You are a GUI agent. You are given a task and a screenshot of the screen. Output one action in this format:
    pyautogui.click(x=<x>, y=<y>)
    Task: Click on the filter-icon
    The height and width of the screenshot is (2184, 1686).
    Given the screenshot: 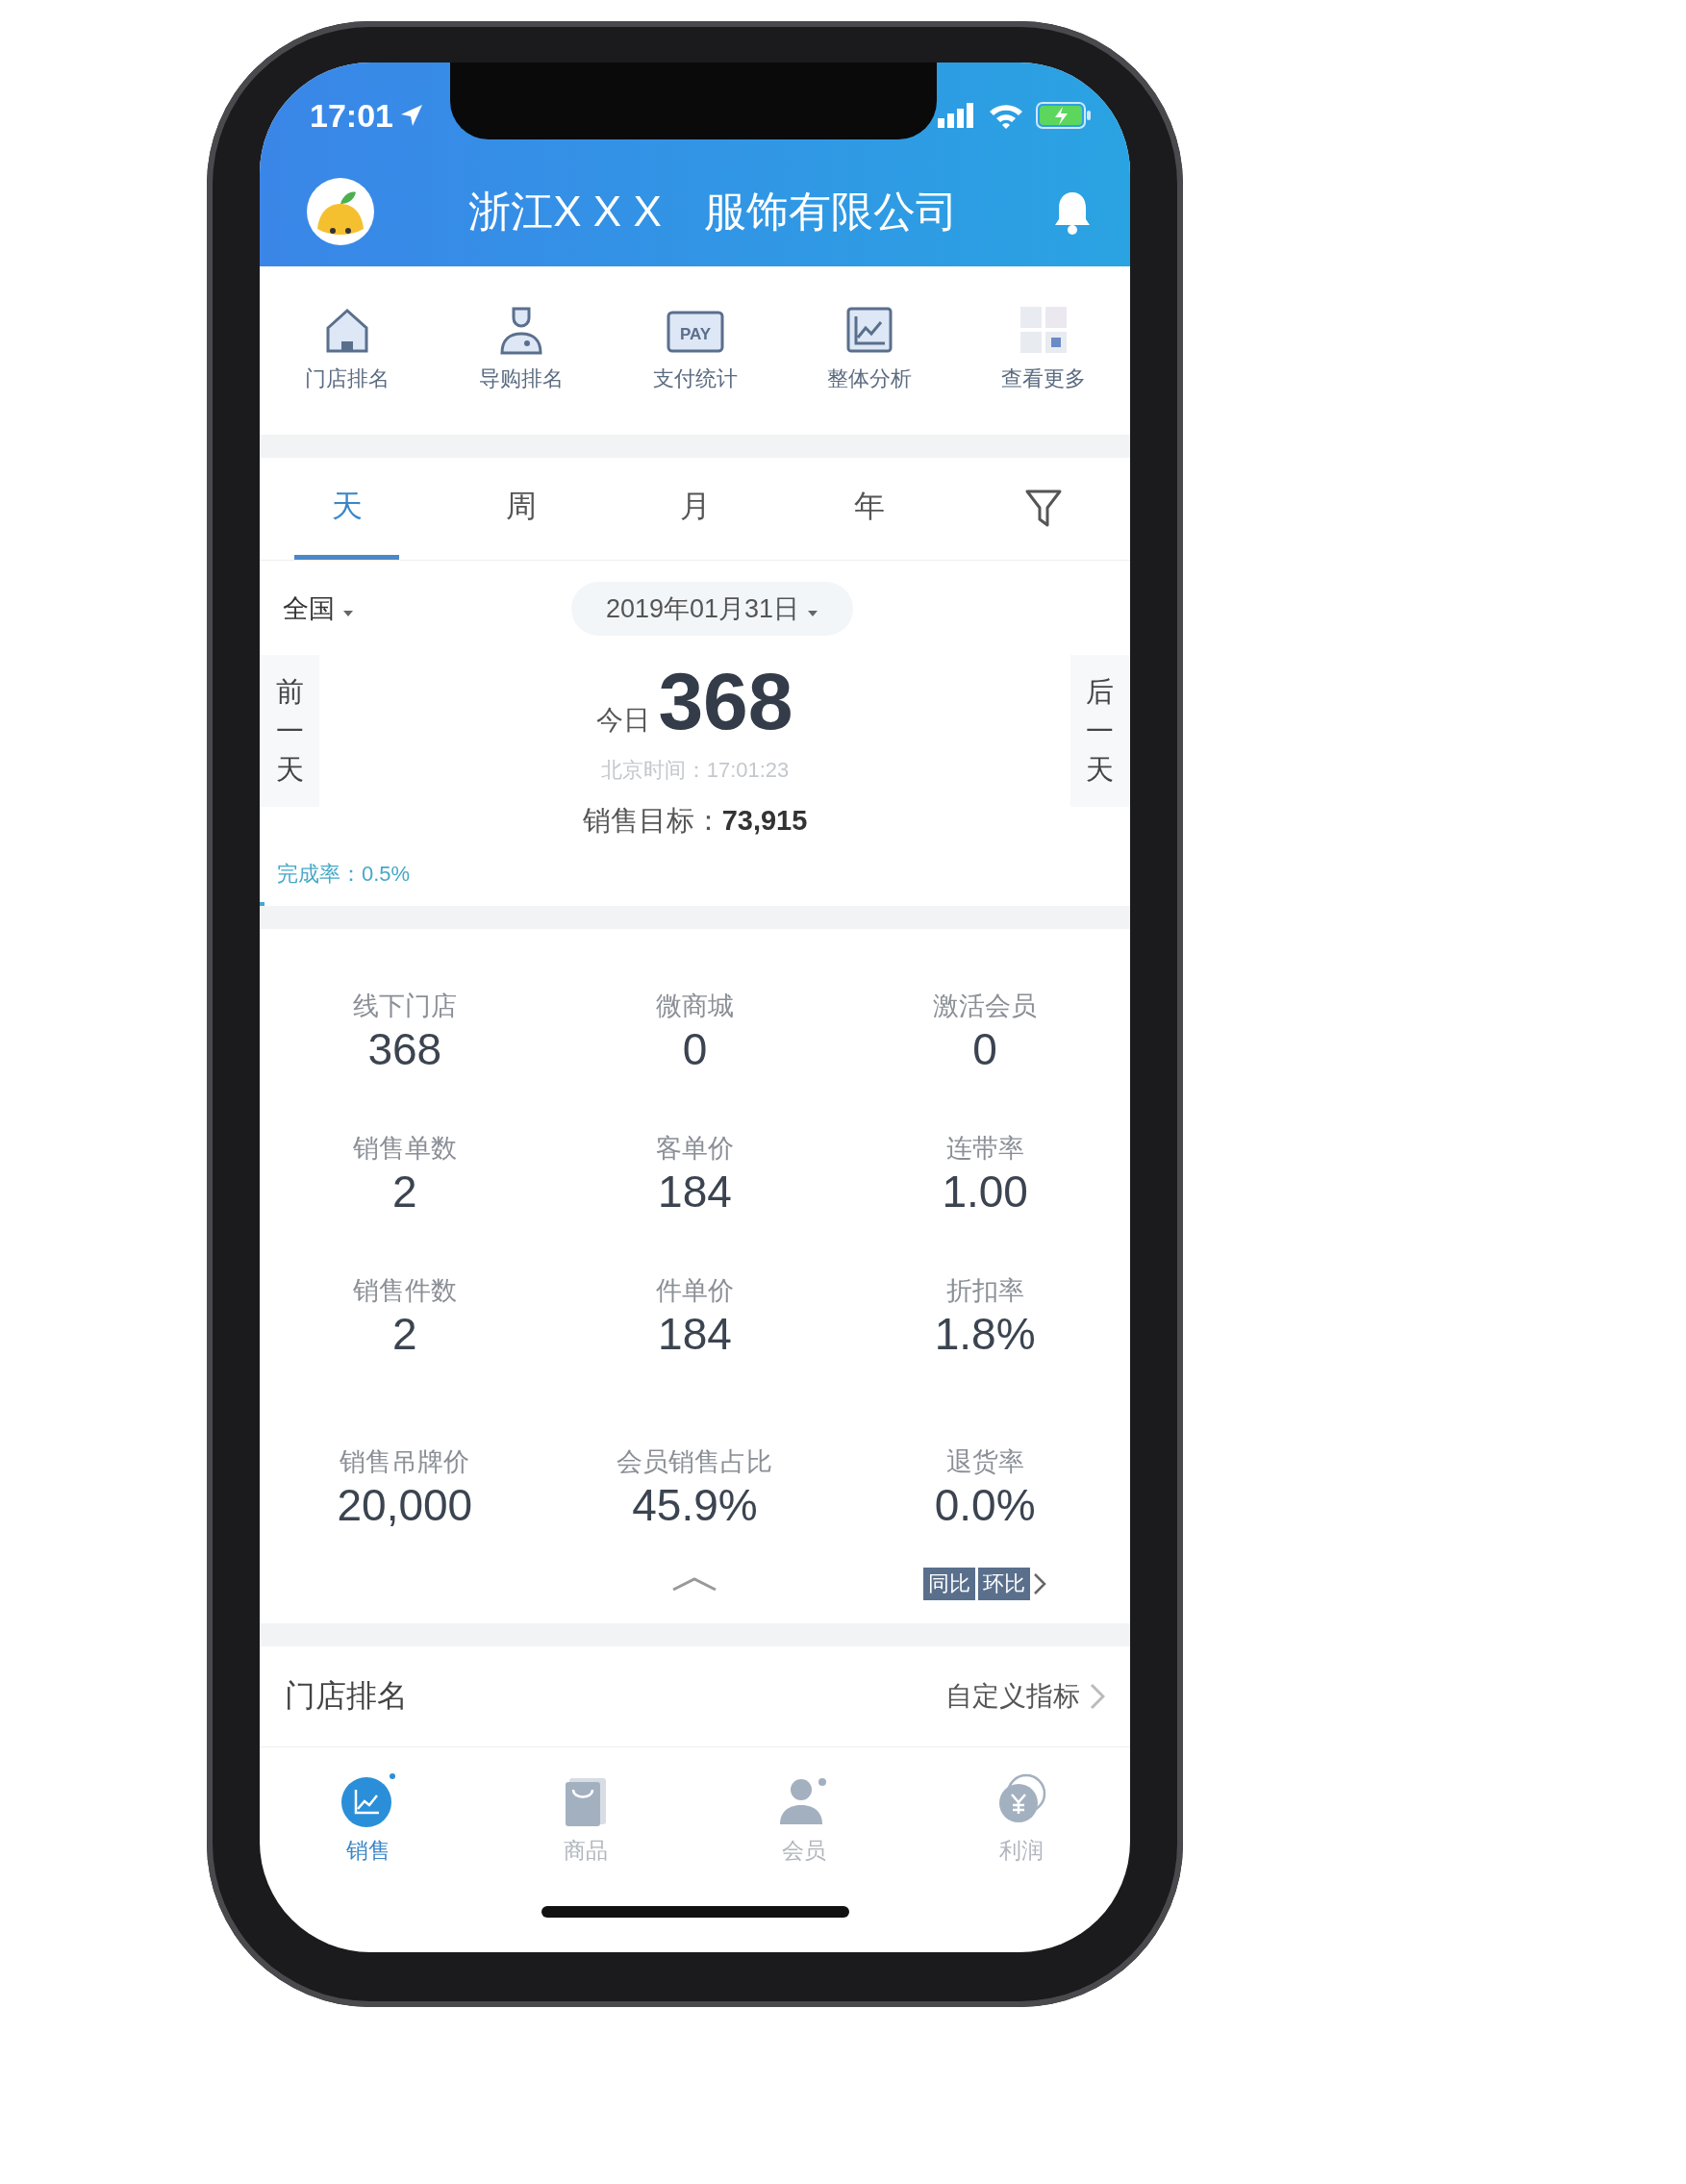 What is the action you would take?
    pyautogui.click(x=1043, y=509)
    